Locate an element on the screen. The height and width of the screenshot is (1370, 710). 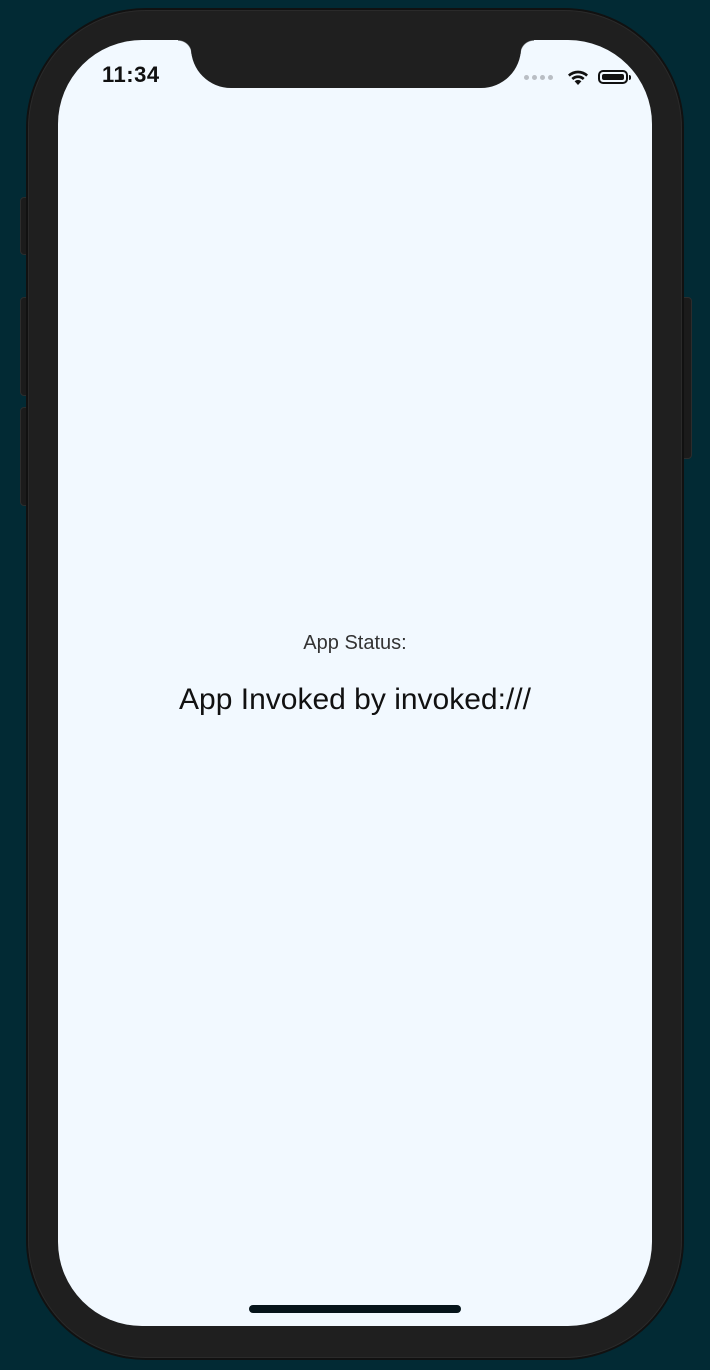
device-notch is located at coordinates (356, 64).